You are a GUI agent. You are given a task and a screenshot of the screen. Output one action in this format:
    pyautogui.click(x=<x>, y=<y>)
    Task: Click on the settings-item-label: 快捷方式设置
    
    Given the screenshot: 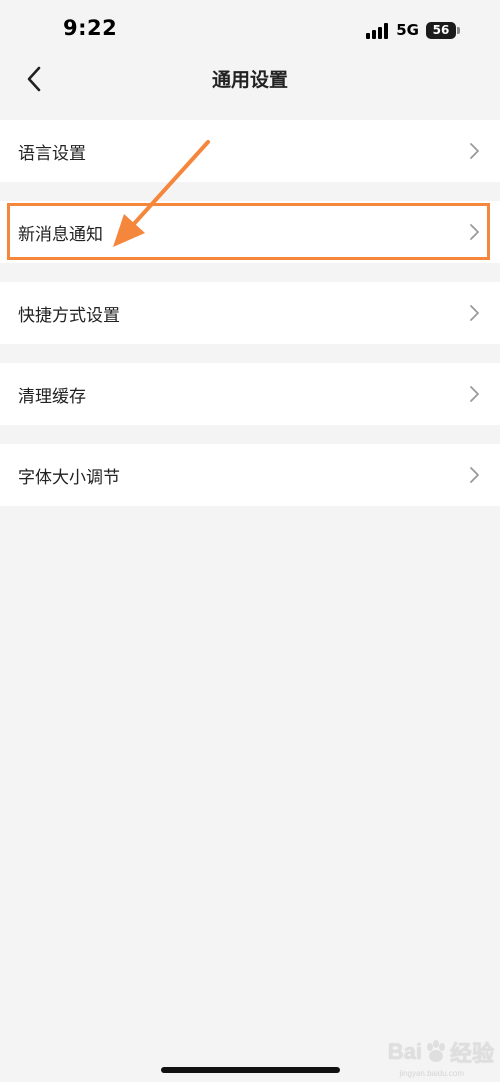 What is the action you would take?
    pyautogui.click(x=69, y=315)
    